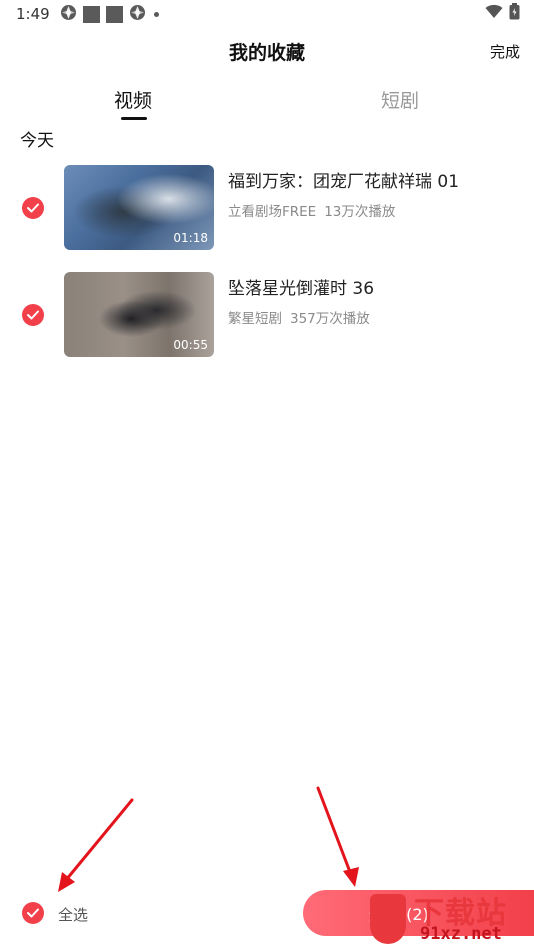 The height and width of the screenshot is (950, 534). What do you see at coordinates (505, 51) in the screenshot?
I see `done-button: 完成` at bounding box center [505, 51].